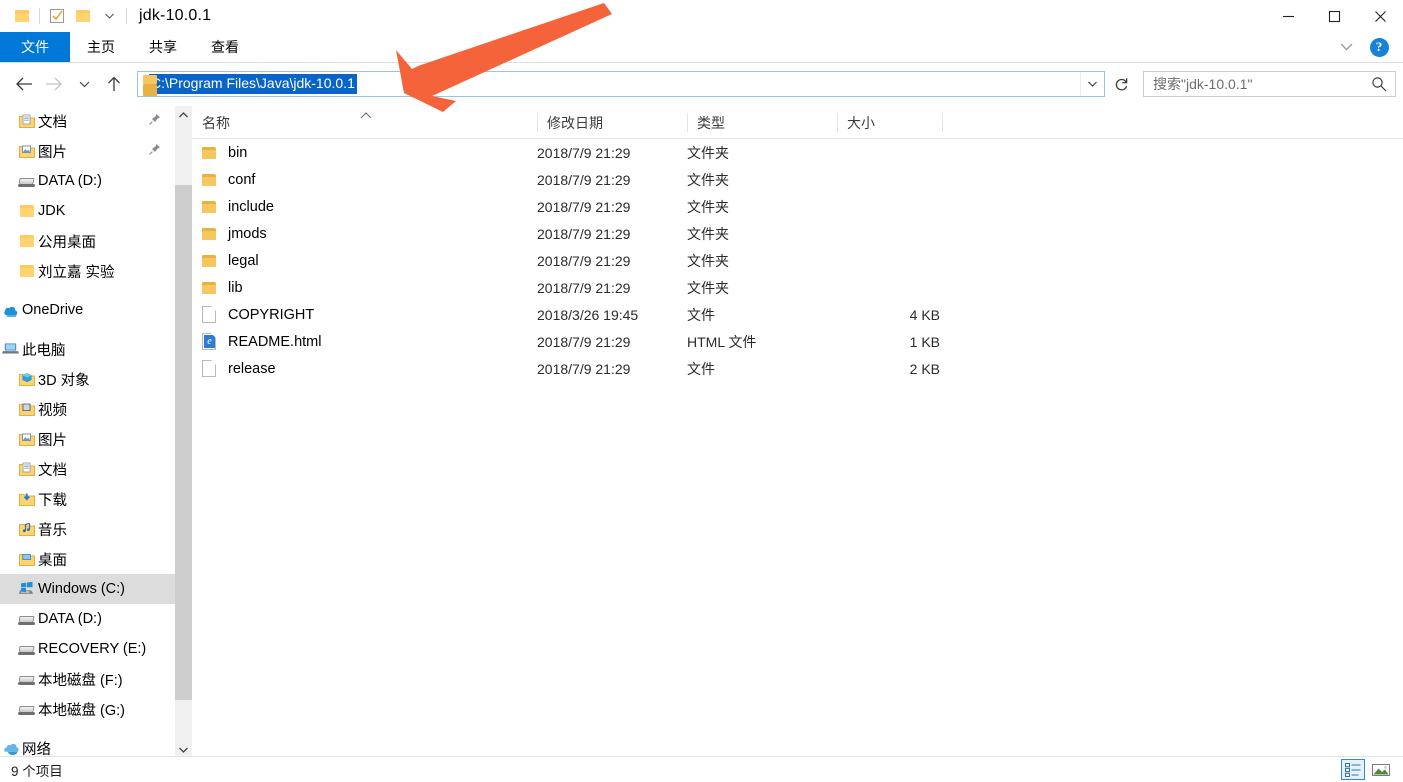  Describe the element at coordinates (797, 206) in the screenshot. I see `table-row: include 2018/7/9 21:29 文件夹` at that location.